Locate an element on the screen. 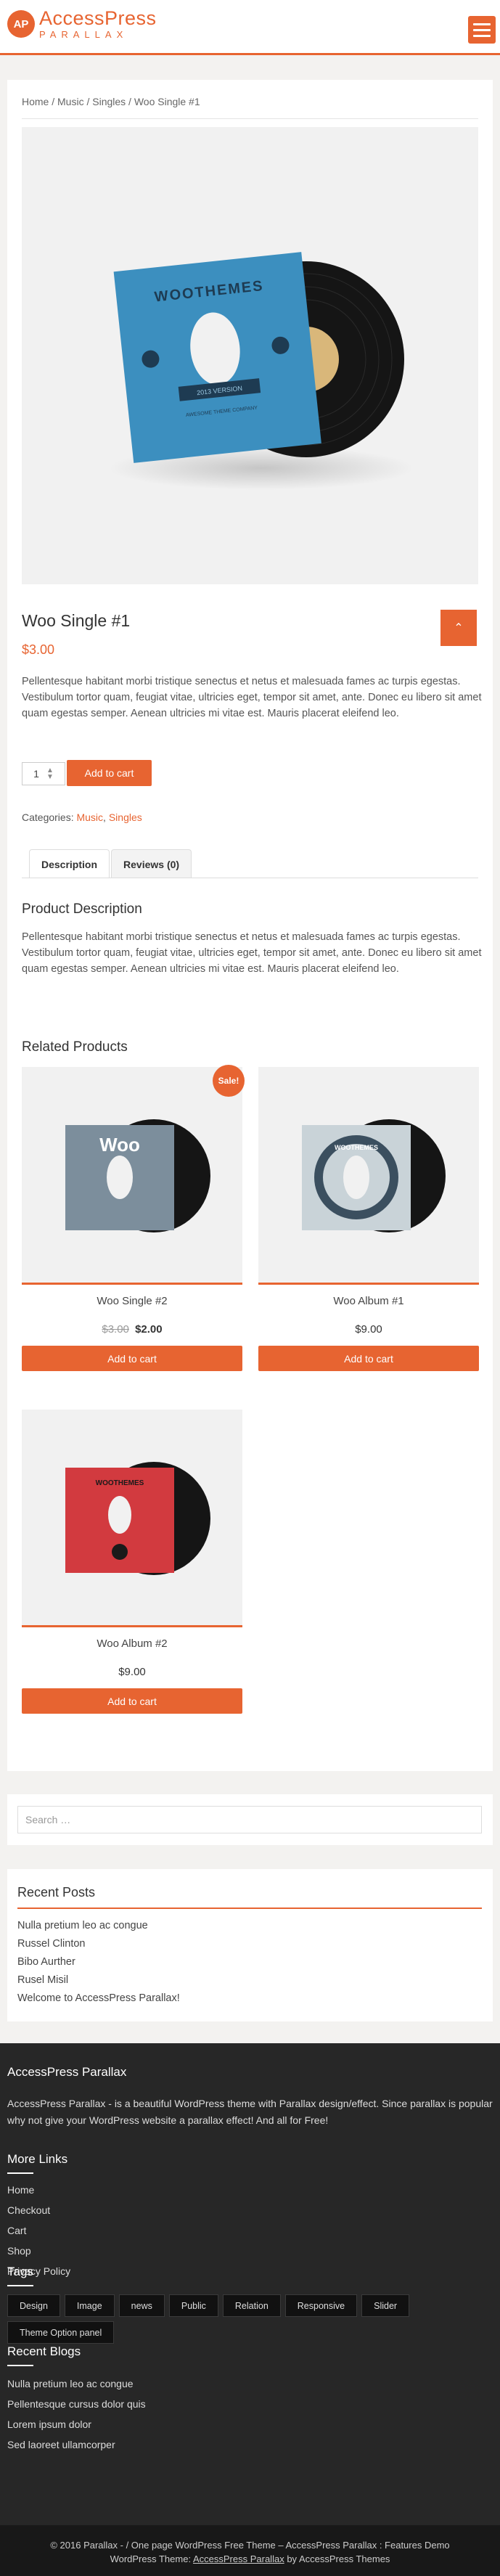 This screenshot has height=2576, width=500. related-product-woo-album-1: WOOTHEMES Woo Album #1 $9.00 Add to cart is located at coordinates (368, 1219).